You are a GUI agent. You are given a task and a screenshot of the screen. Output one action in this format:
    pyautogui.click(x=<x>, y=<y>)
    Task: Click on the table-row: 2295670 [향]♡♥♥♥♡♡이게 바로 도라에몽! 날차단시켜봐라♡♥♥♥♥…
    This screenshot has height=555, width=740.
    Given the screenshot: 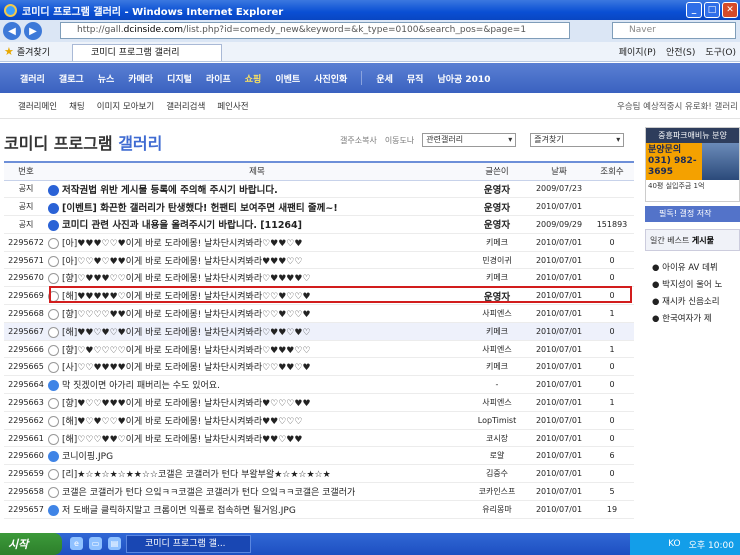 What is the action you would take?
    pyautogui.click(x=319, y=278)
    